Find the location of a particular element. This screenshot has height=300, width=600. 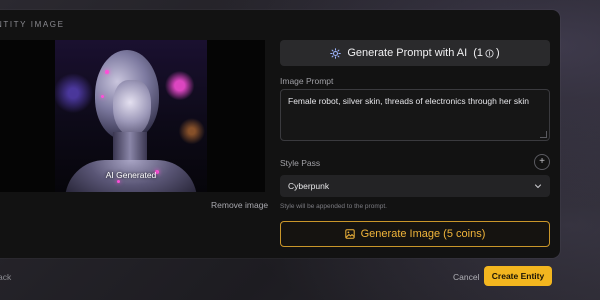

generate-prompt-cost-close: ) is located at coordinates (497, 53).